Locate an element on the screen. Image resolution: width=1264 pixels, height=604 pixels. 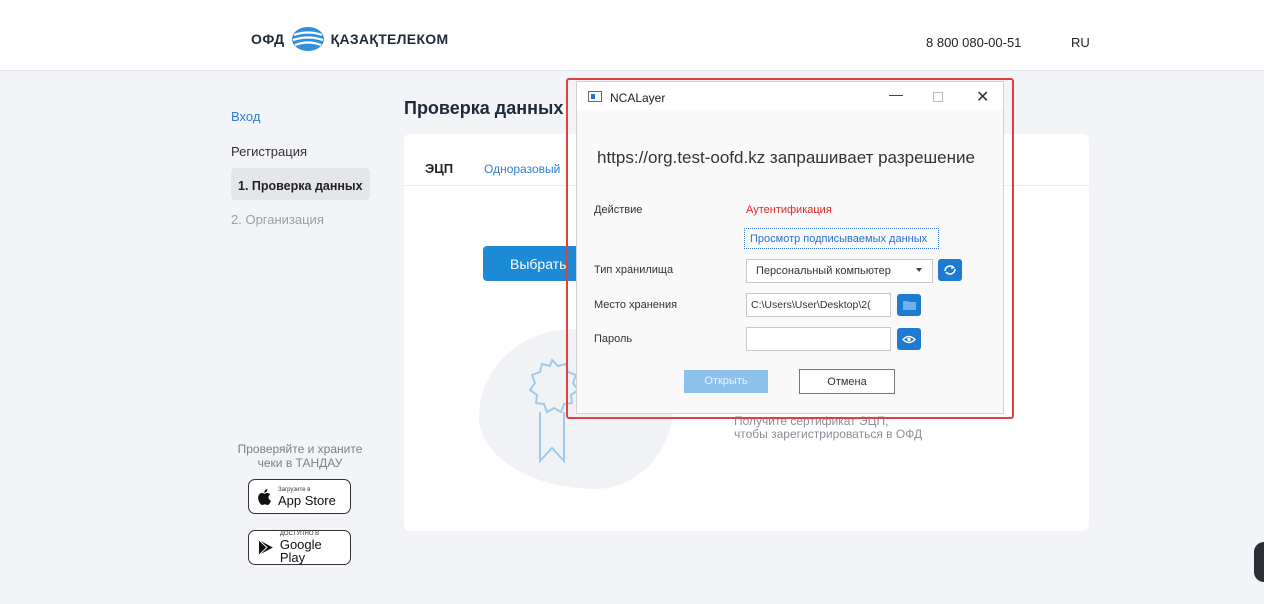
page-title: Проверка данных is located at coordinates (484, 108).